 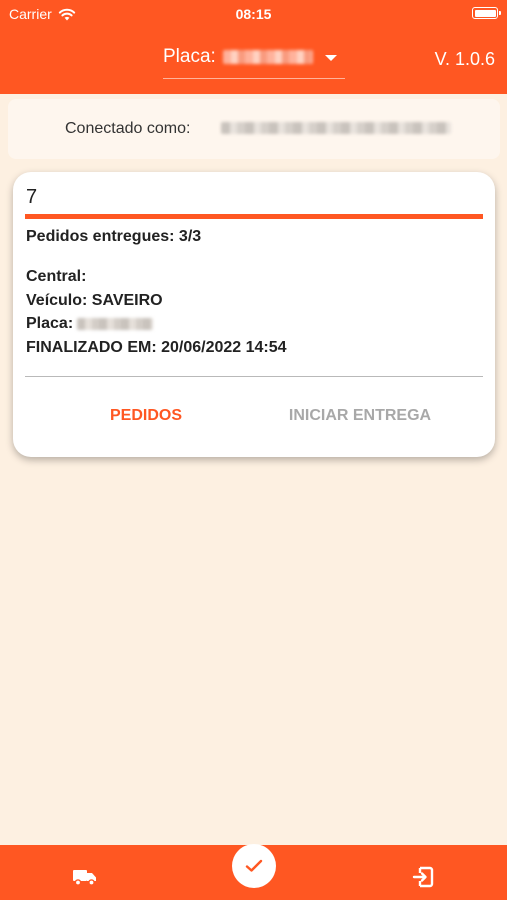 What do you see at coordinates (423, 877) in the screenshot?
I see `logout-icon` at bounding box center [423, 877].